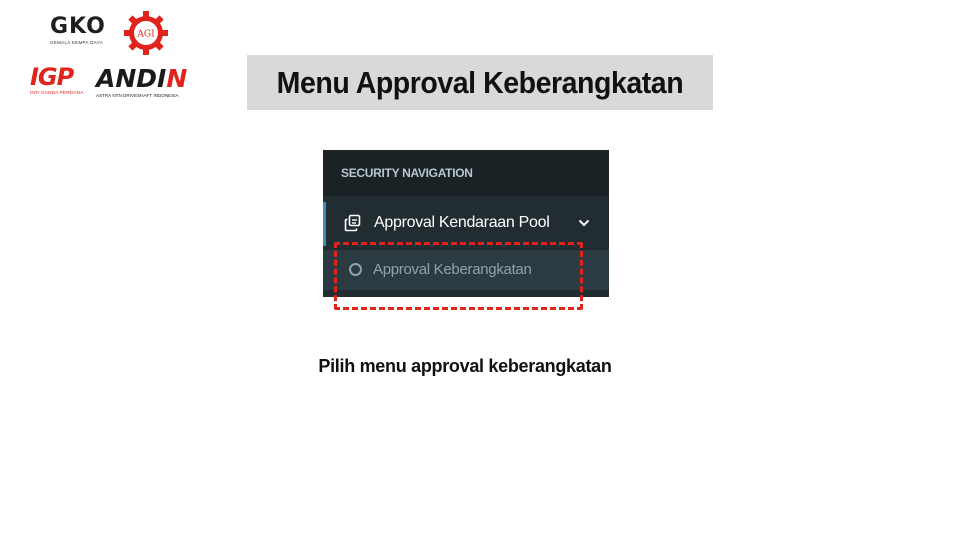  I want to click on sidebar-section-header-label: SECURITY NAVIGATION, so click(407, 173).